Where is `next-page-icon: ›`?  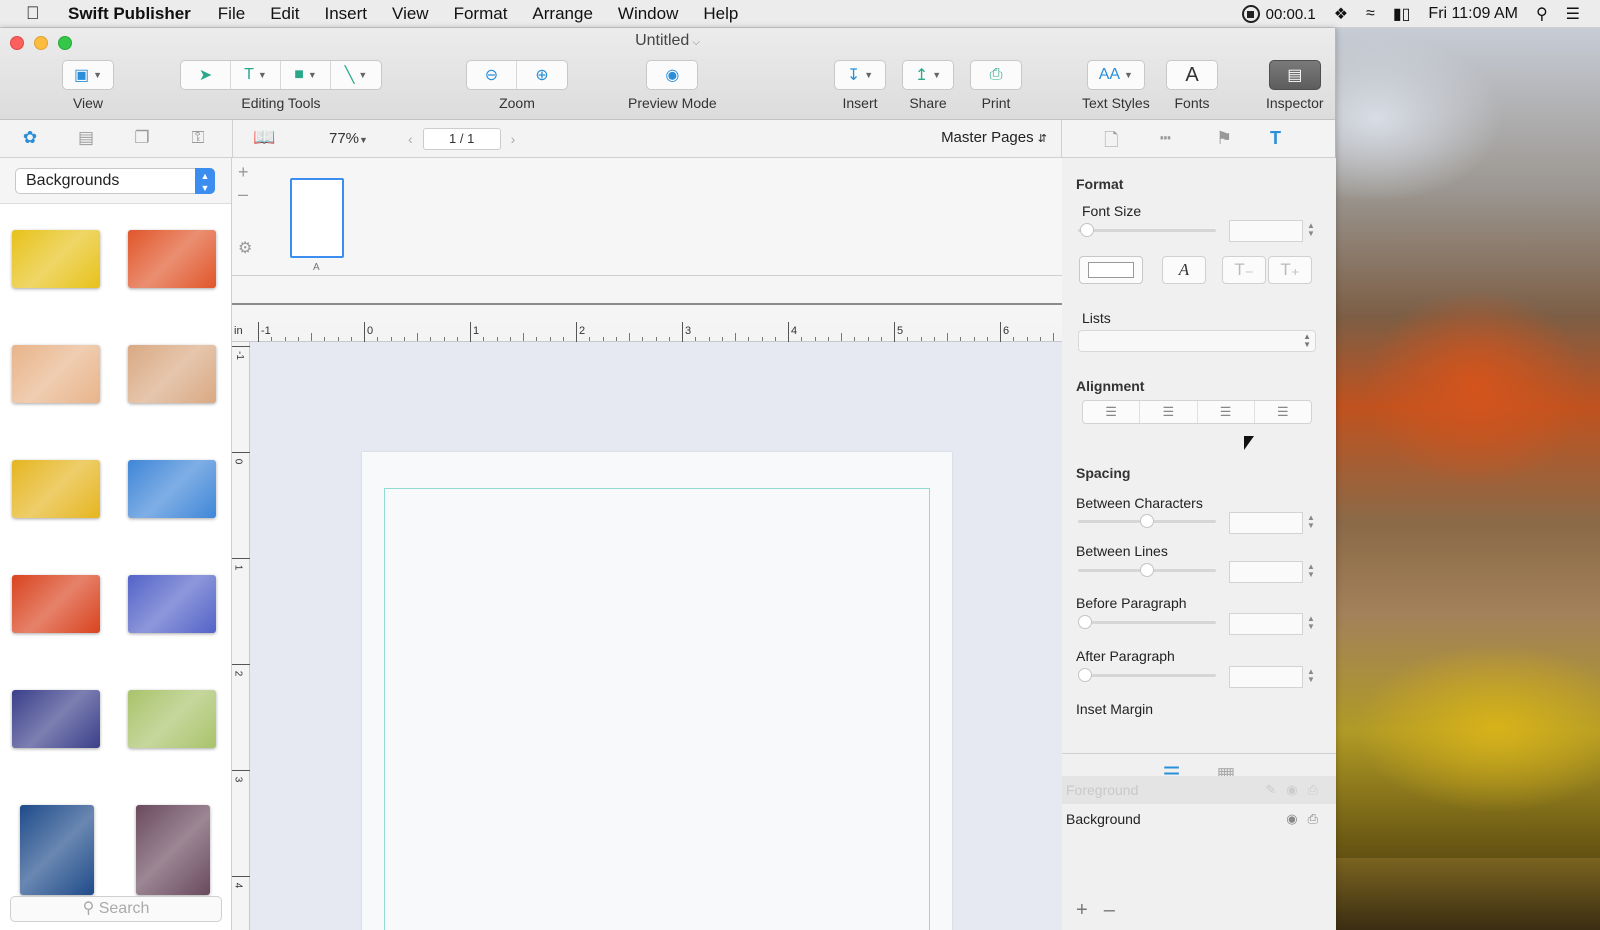 next-page-icon: › is located at coordinates (513, 139).